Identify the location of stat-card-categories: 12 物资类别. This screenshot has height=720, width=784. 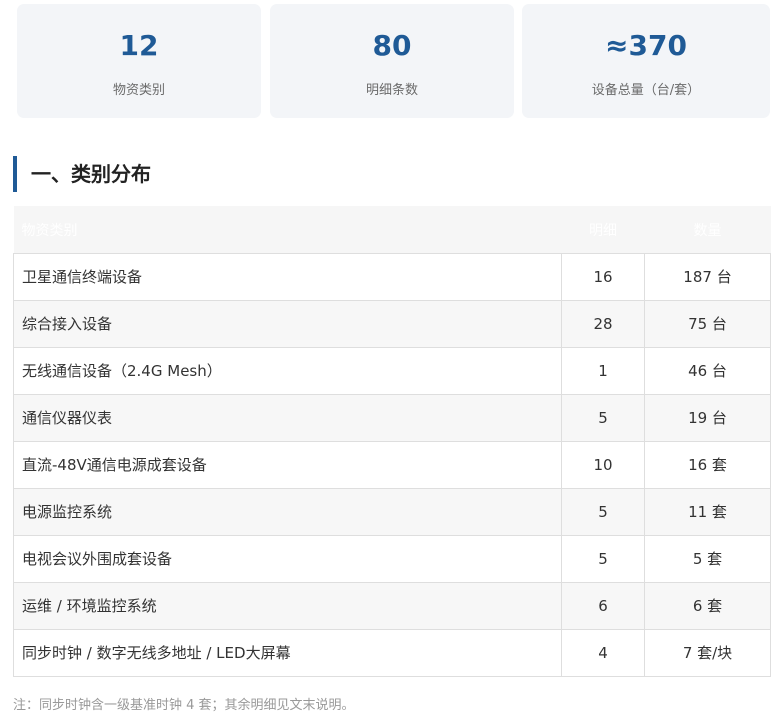
(139, 61).